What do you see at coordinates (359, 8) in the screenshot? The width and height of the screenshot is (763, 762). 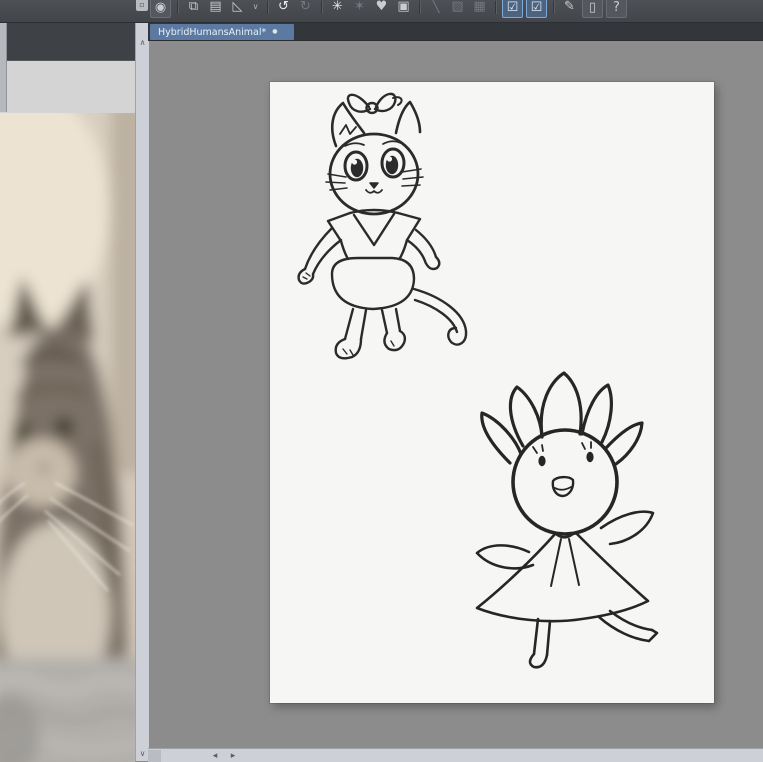 I see `select-special-icon: ✶` at bounding box center [359, 8].